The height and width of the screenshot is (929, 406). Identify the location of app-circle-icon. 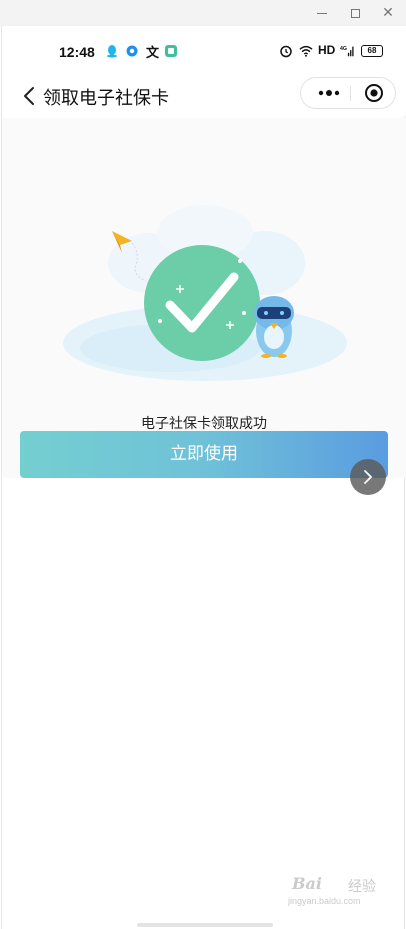
(132, 51).